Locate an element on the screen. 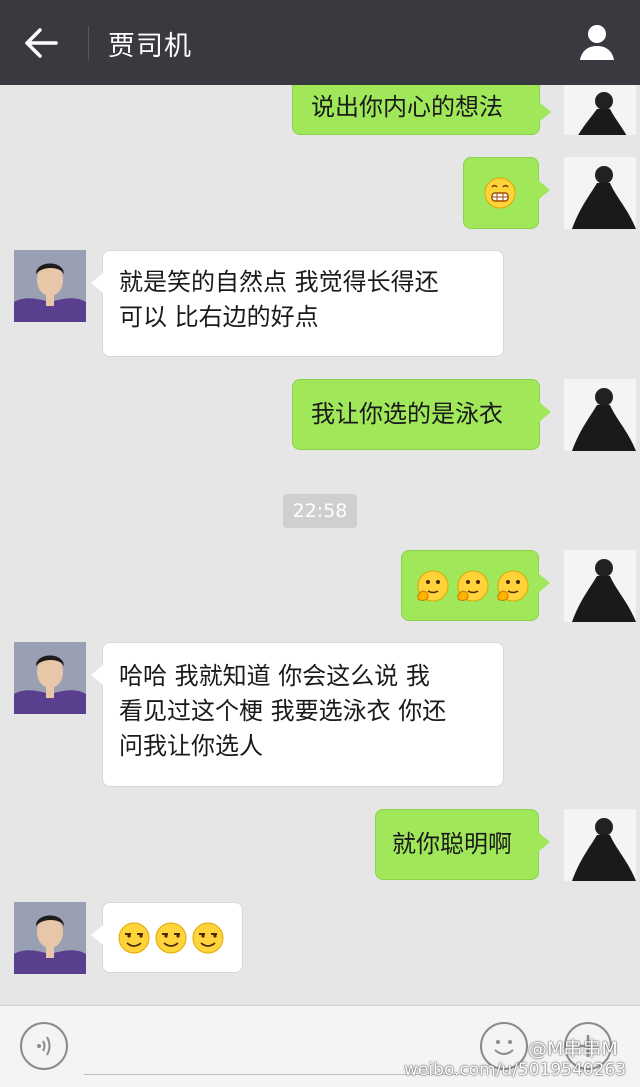 Image resolution: width=640 pixels, height=1087 pixels. person-icon is located at coordinates (597, 42).